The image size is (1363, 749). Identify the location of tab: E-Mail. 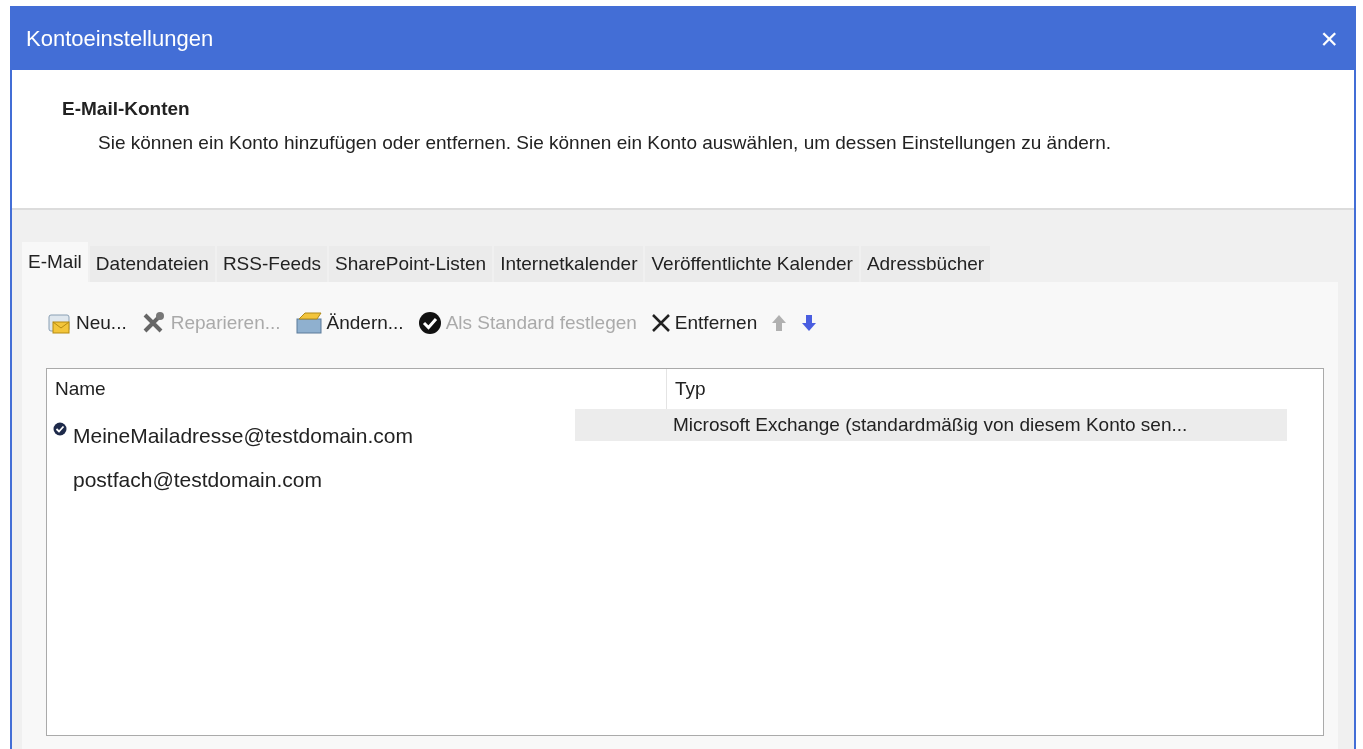
(55, 262).